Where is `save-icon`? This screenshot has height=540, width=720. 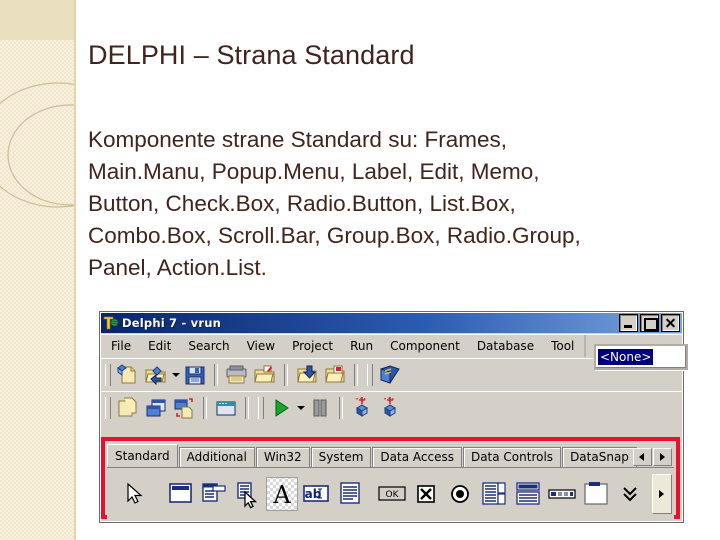
save-icon is located at coordinates (195, 375).